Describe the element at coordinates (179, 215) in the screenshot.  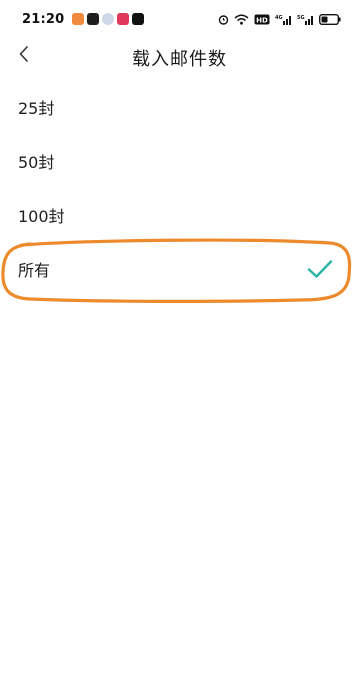
I see `option-100: 100封` at that location.